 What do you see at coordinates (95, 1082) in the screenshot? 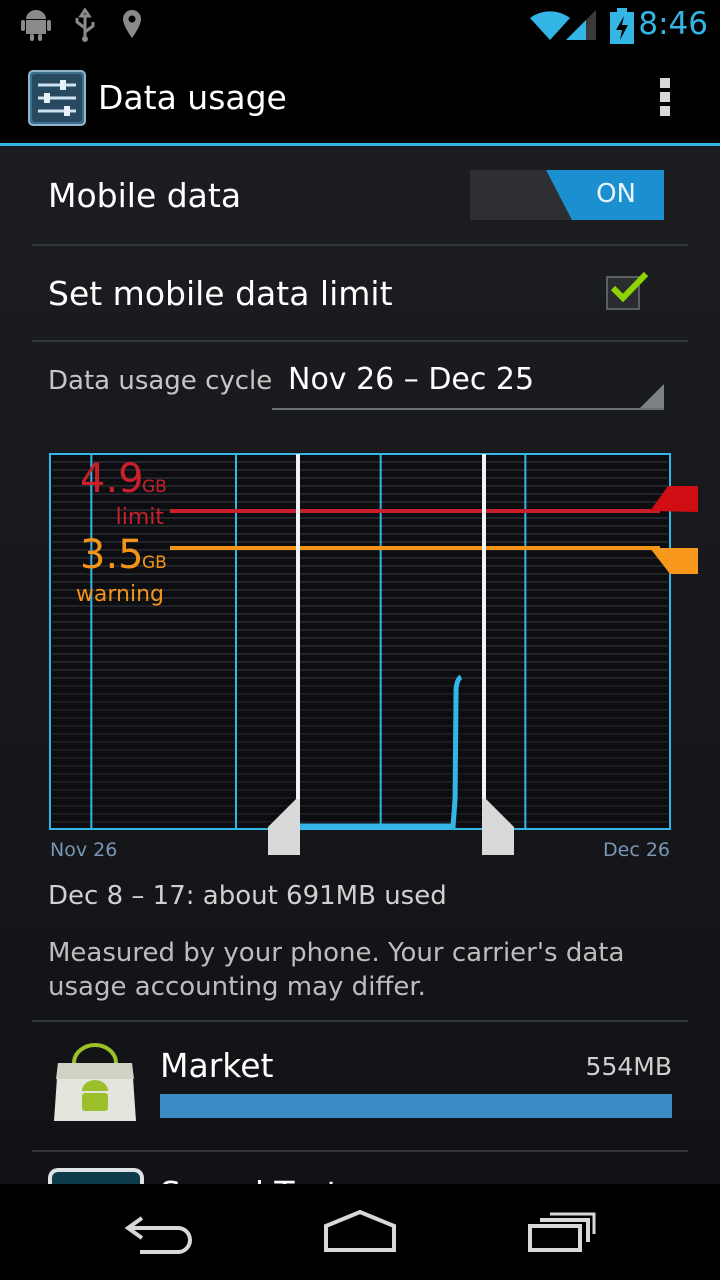
I see `market-bag-icon` at bounding box center [95, 1082].